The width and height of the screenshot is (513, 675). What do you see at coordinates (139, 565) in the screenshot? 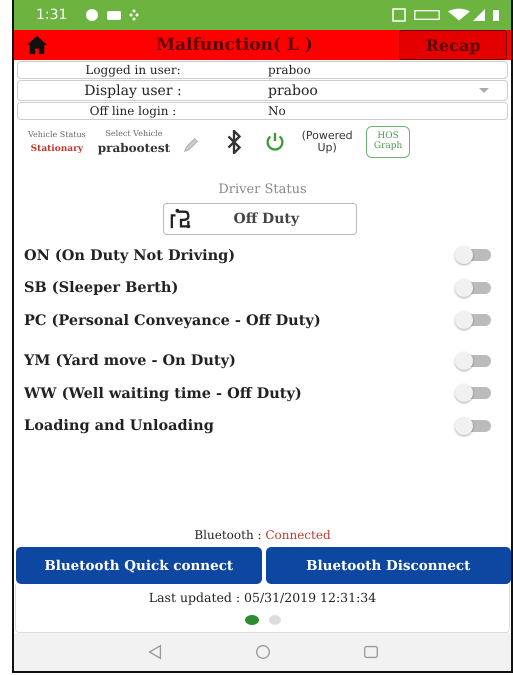
I see `bluetooth-button: Bluetooth Quick connect` at bounding box center [139, 565].